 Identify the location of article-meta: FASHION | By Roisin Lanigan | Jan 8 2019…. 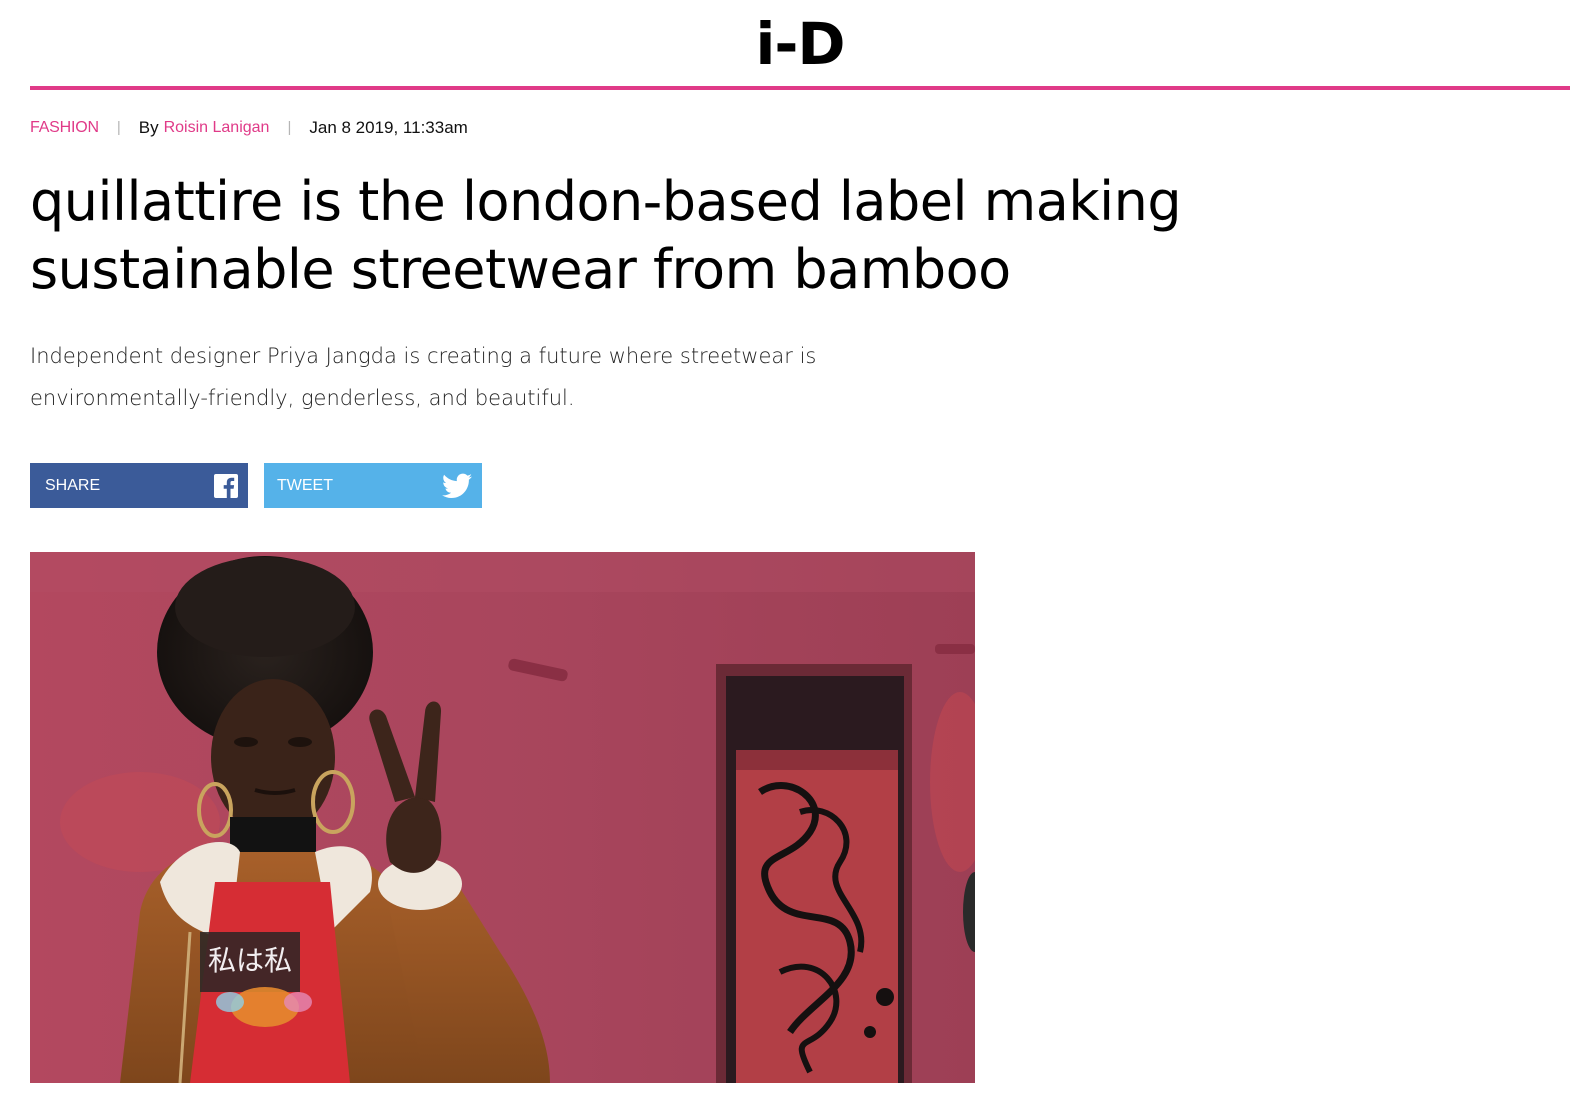
(249, 128).